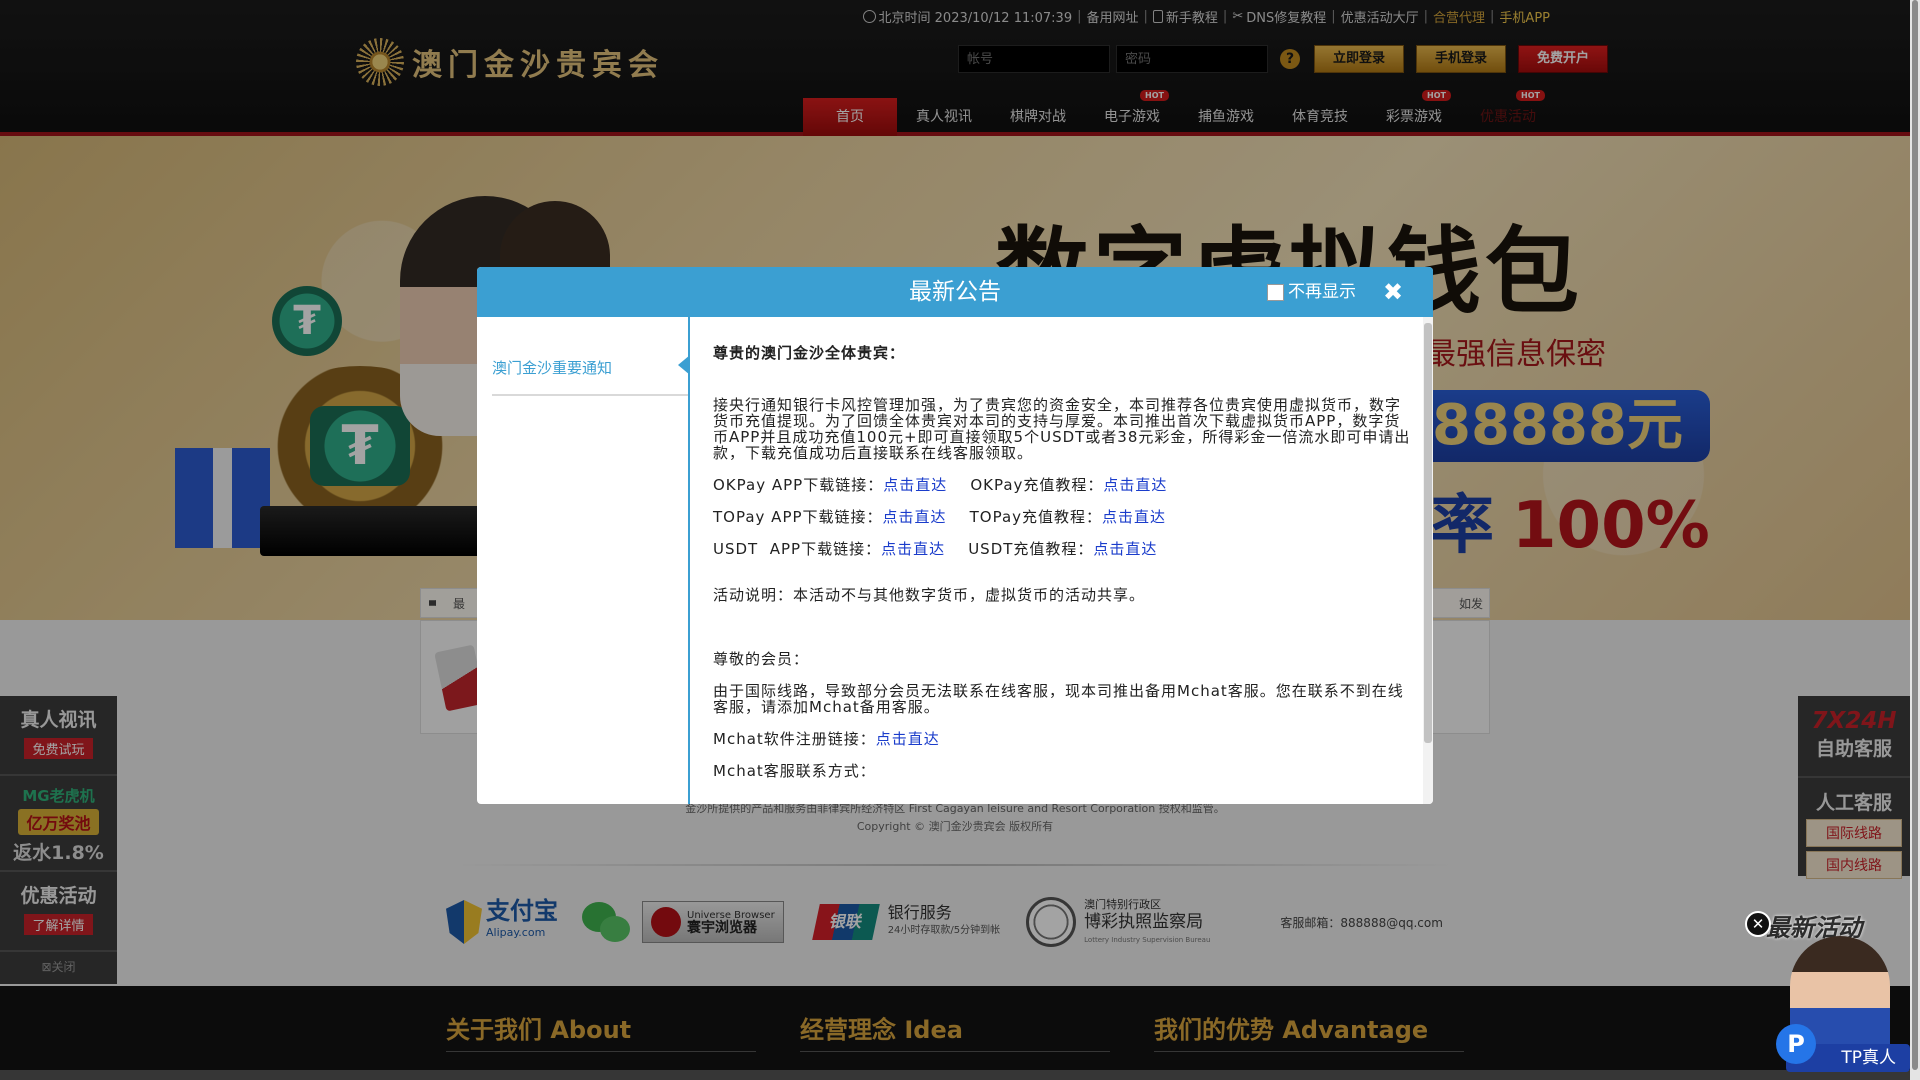 The height and width of the screenshot is (1080, 1920). Describe the element at coordinates (798, 485) in the screenshot. I see `okpay-app-label: OKPay APP下载链接：` at that location.